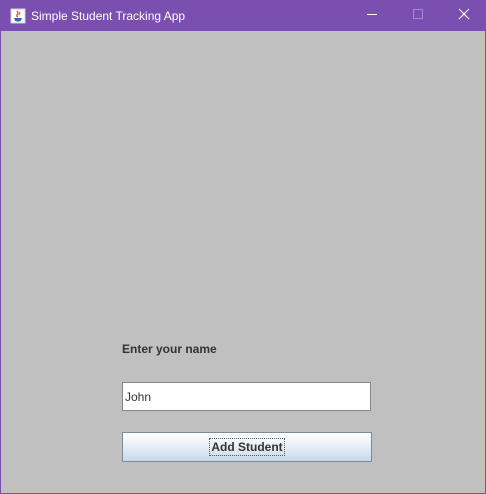 The height and width of the screenshot is (494, 486). I want to click on add-student-button: Add Student, so click(247, 447).